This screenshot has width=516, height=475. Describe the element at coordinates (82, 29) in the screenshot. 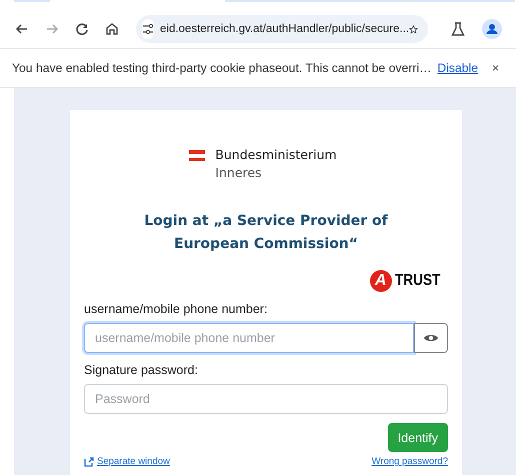

I see `reload-icon` at that location.